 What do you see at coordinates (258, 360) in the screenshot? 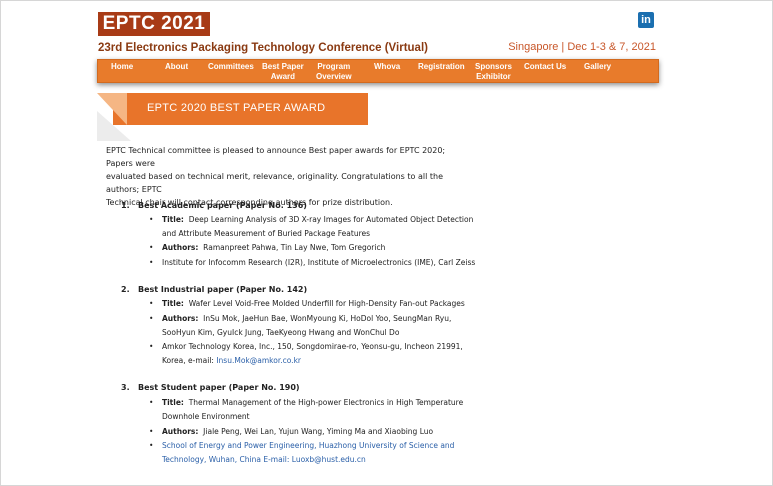
I see `paper-2-email-link: Insu.Mok@amkor.co.kr` at bounding box center [258, 360].